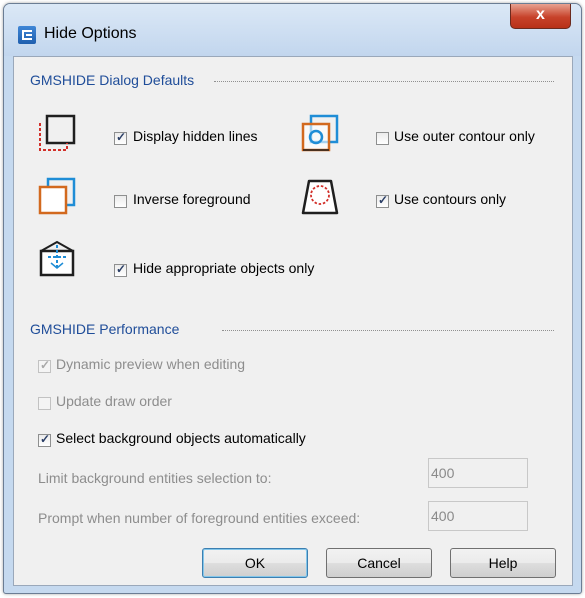 The image size is (585, 598). Describe the element at coordinates (120, 269) in the screenshot. I see `hide-appropriate-objects-checkbox` at that location.